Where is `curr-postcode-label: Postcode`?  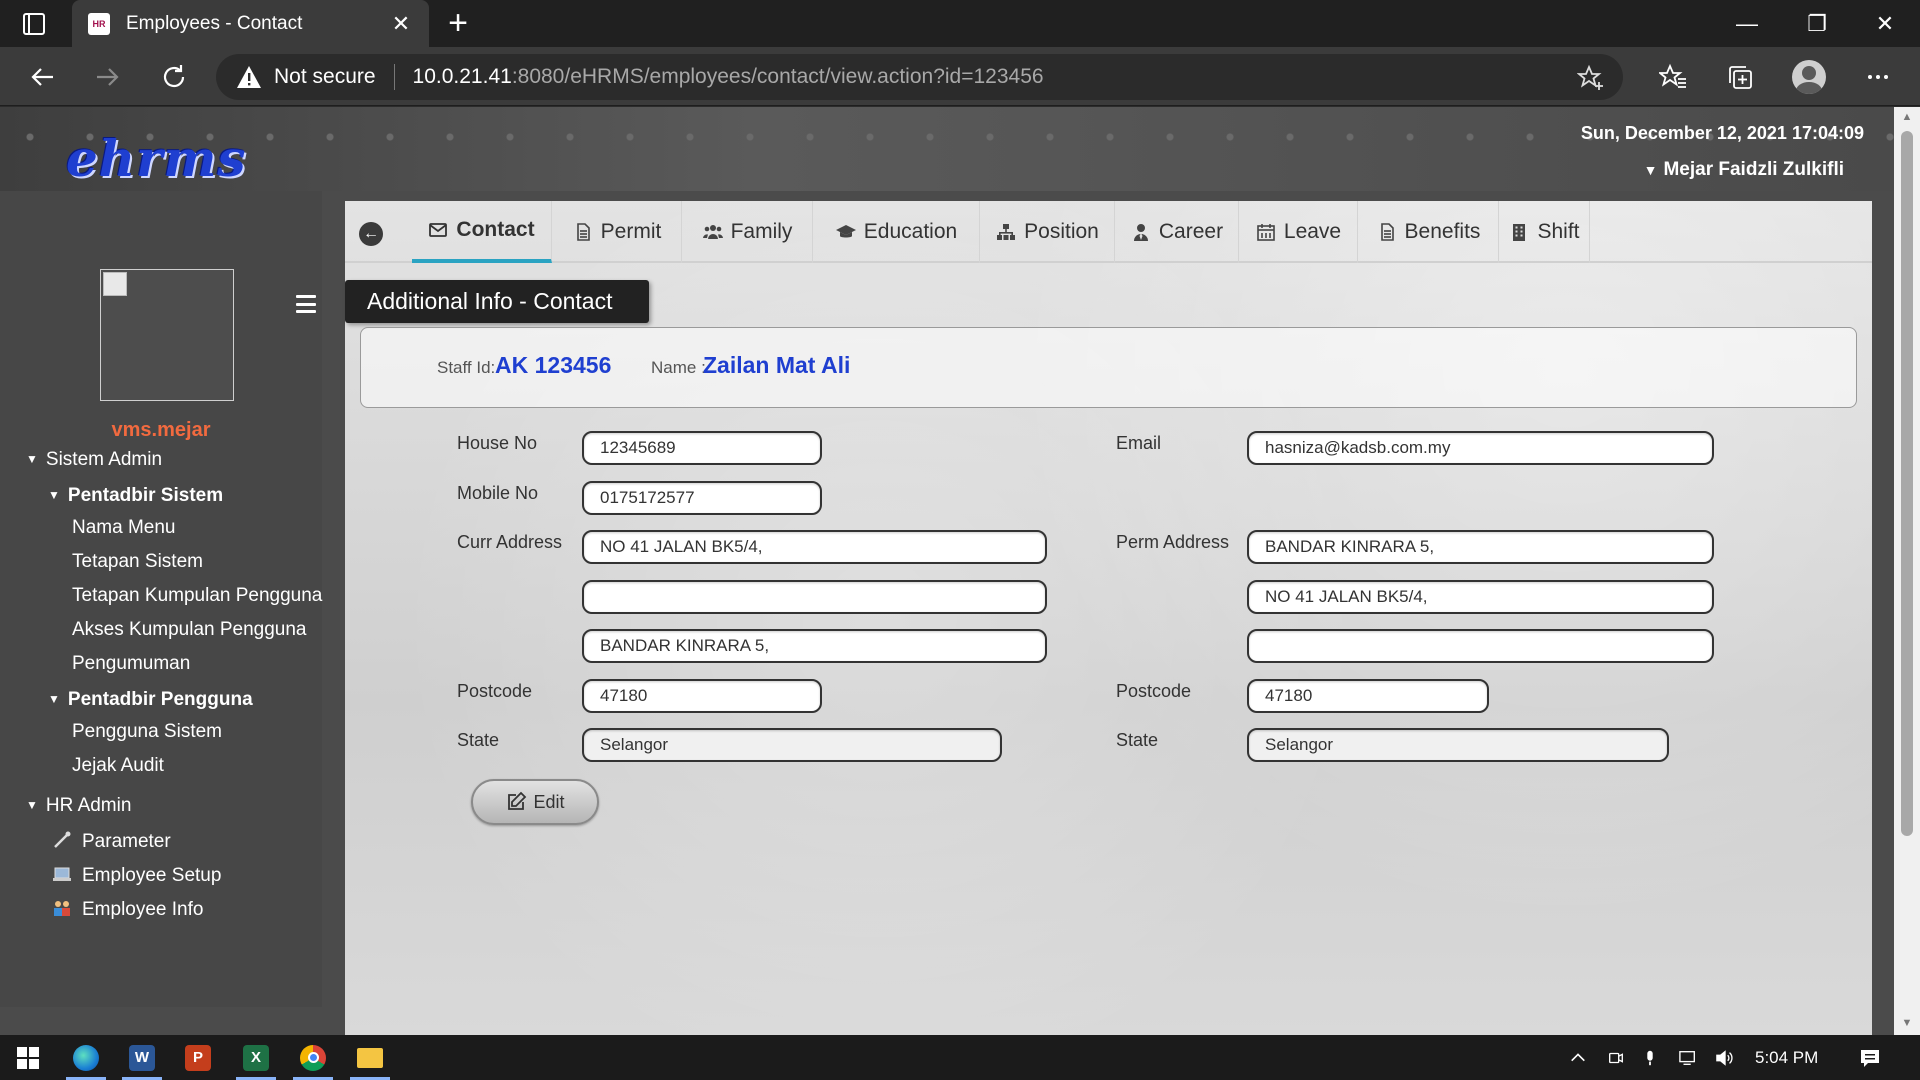 curr-postcode-label: Postcode is located at coordinates (495, 691).